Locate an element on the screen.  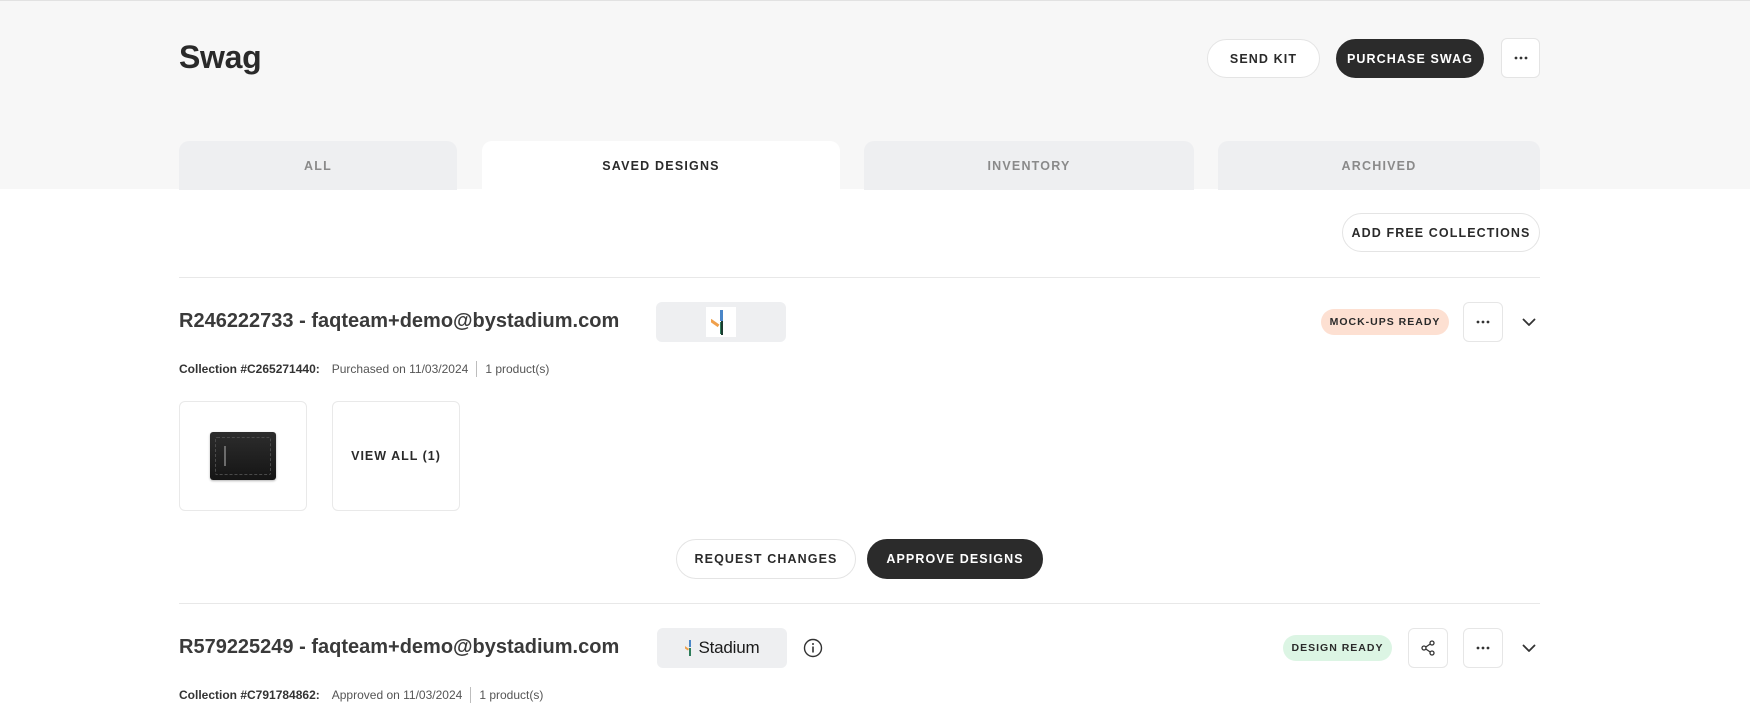
view-all-label: VIEW ALL (1) is located at coordinates (396, 456).